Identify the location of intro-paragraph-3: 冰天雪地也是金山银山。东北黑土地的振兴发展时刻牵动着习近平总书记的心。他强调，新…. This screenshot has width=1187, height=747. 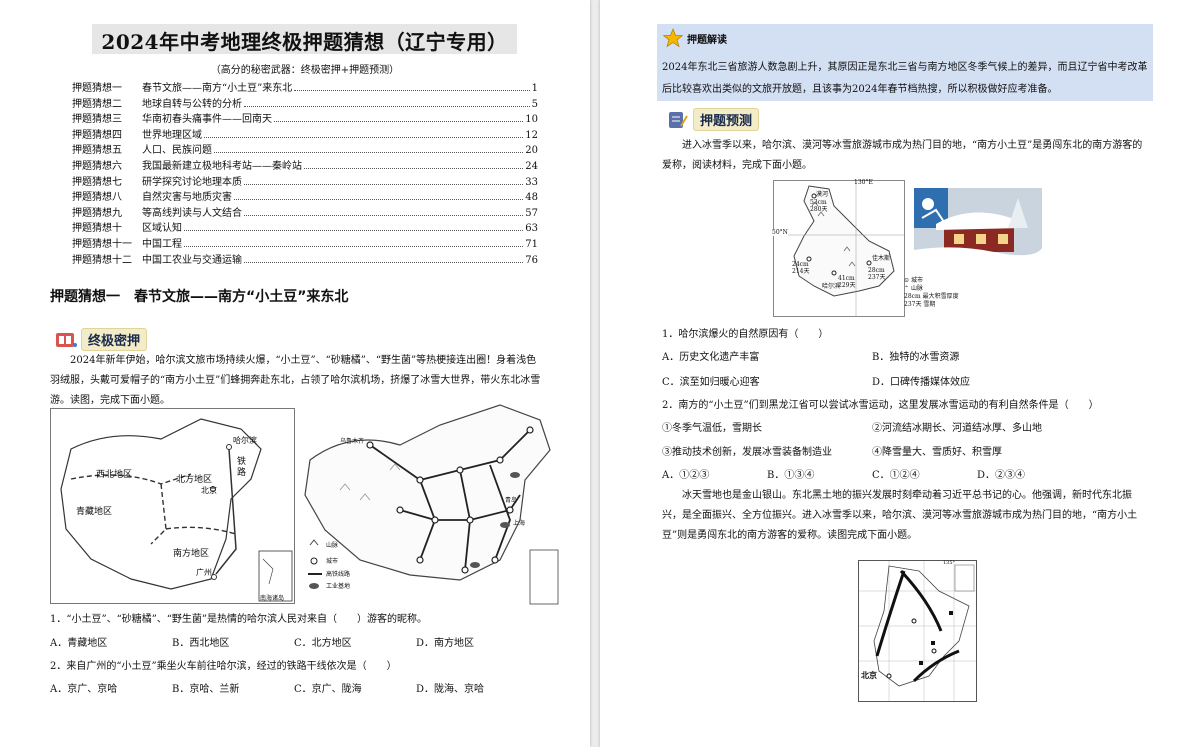
(900, 515).